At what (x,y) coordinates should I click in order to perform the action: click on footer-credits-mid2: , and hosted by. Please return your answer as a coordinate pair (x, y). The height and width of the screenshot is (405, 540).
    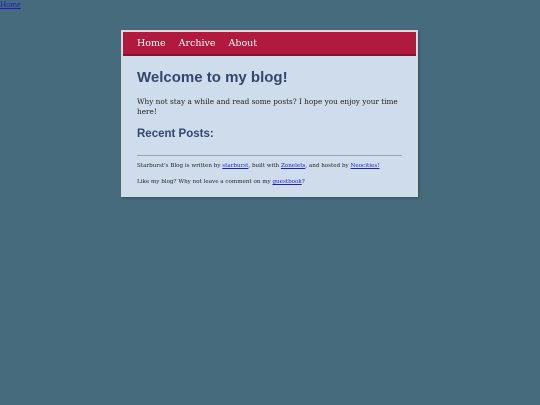
    Looking at the image, I should click on (328, 166).